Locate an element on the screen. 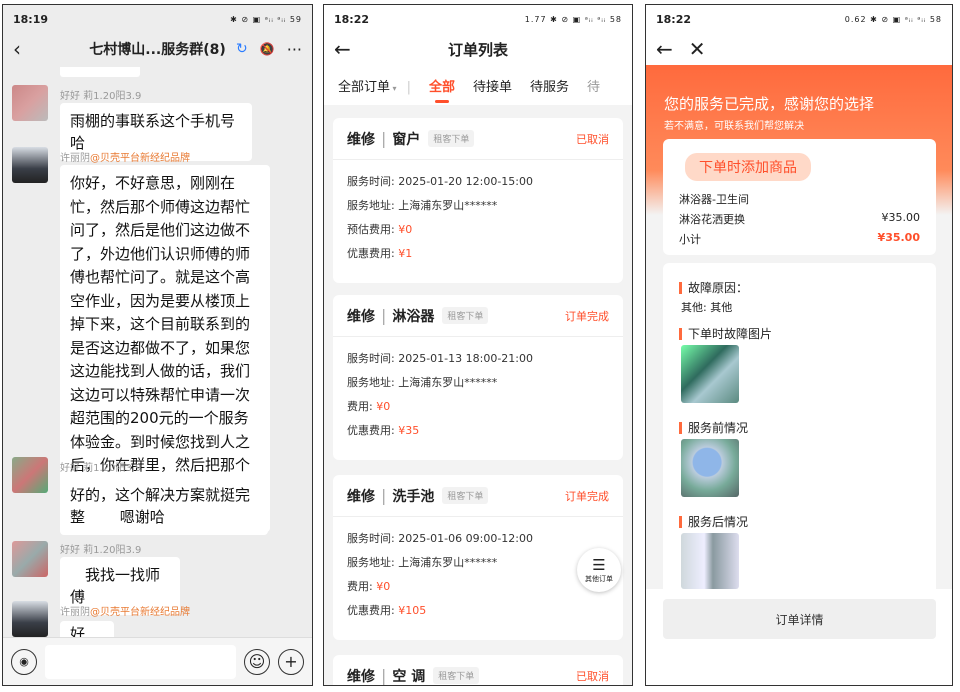 Image resolution: width=960 pixels, height=692 pixels. order-status: 订单完成 is located at coordinates (587, 316).